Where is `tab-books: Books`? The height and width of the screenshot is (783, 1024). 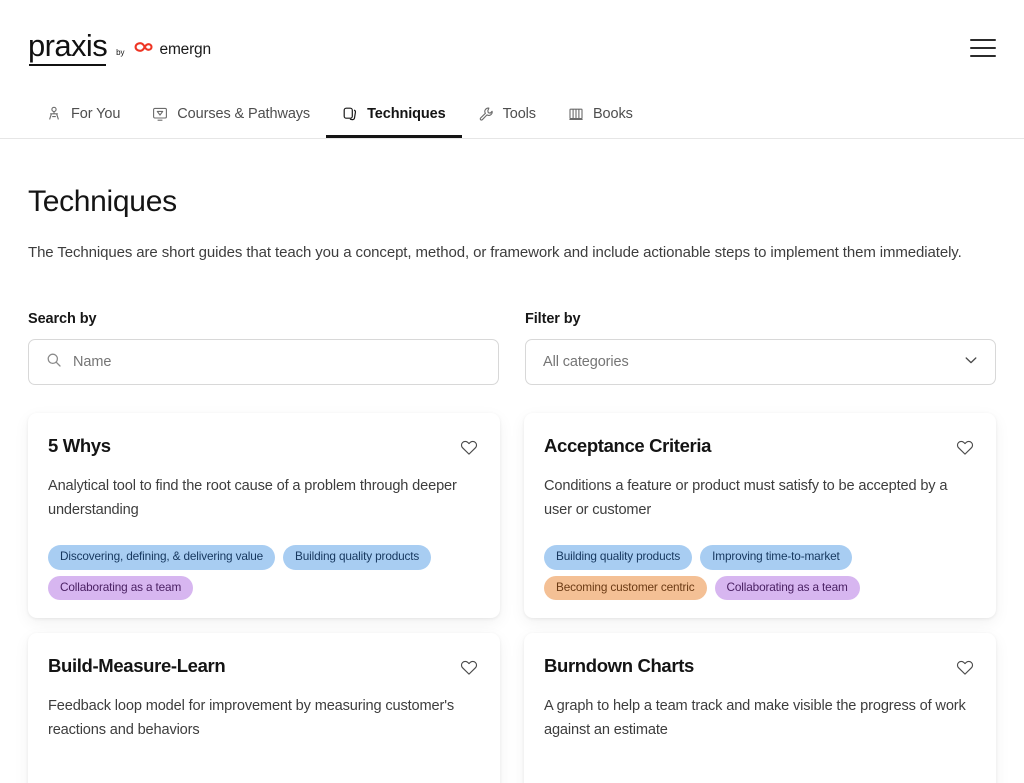 tab-books: Books is located at coordinates (600, 117).